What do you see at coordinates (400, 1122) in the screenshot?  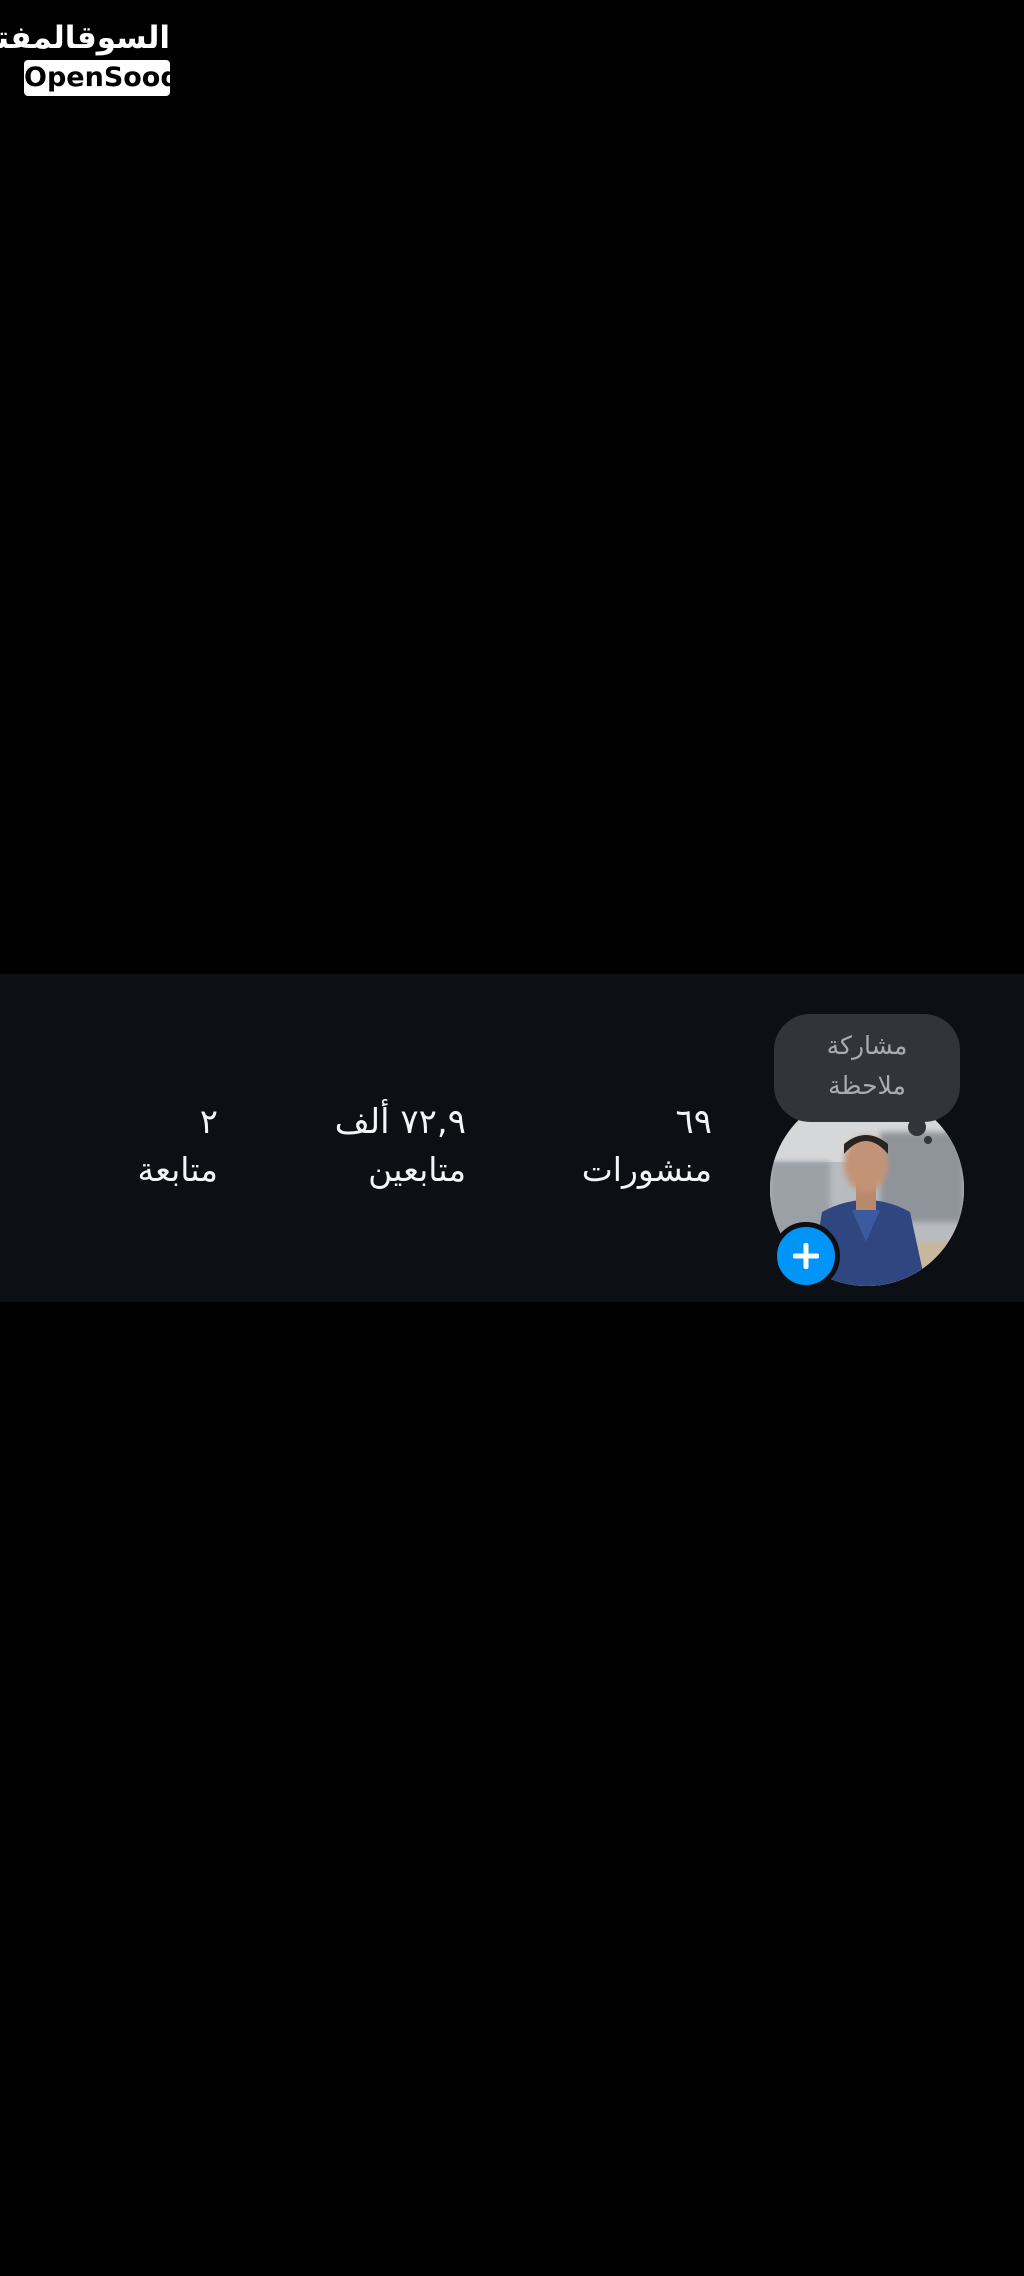 I see `followers-count: ٧٢,٩ ألف` at bounding box center [400, 1122].